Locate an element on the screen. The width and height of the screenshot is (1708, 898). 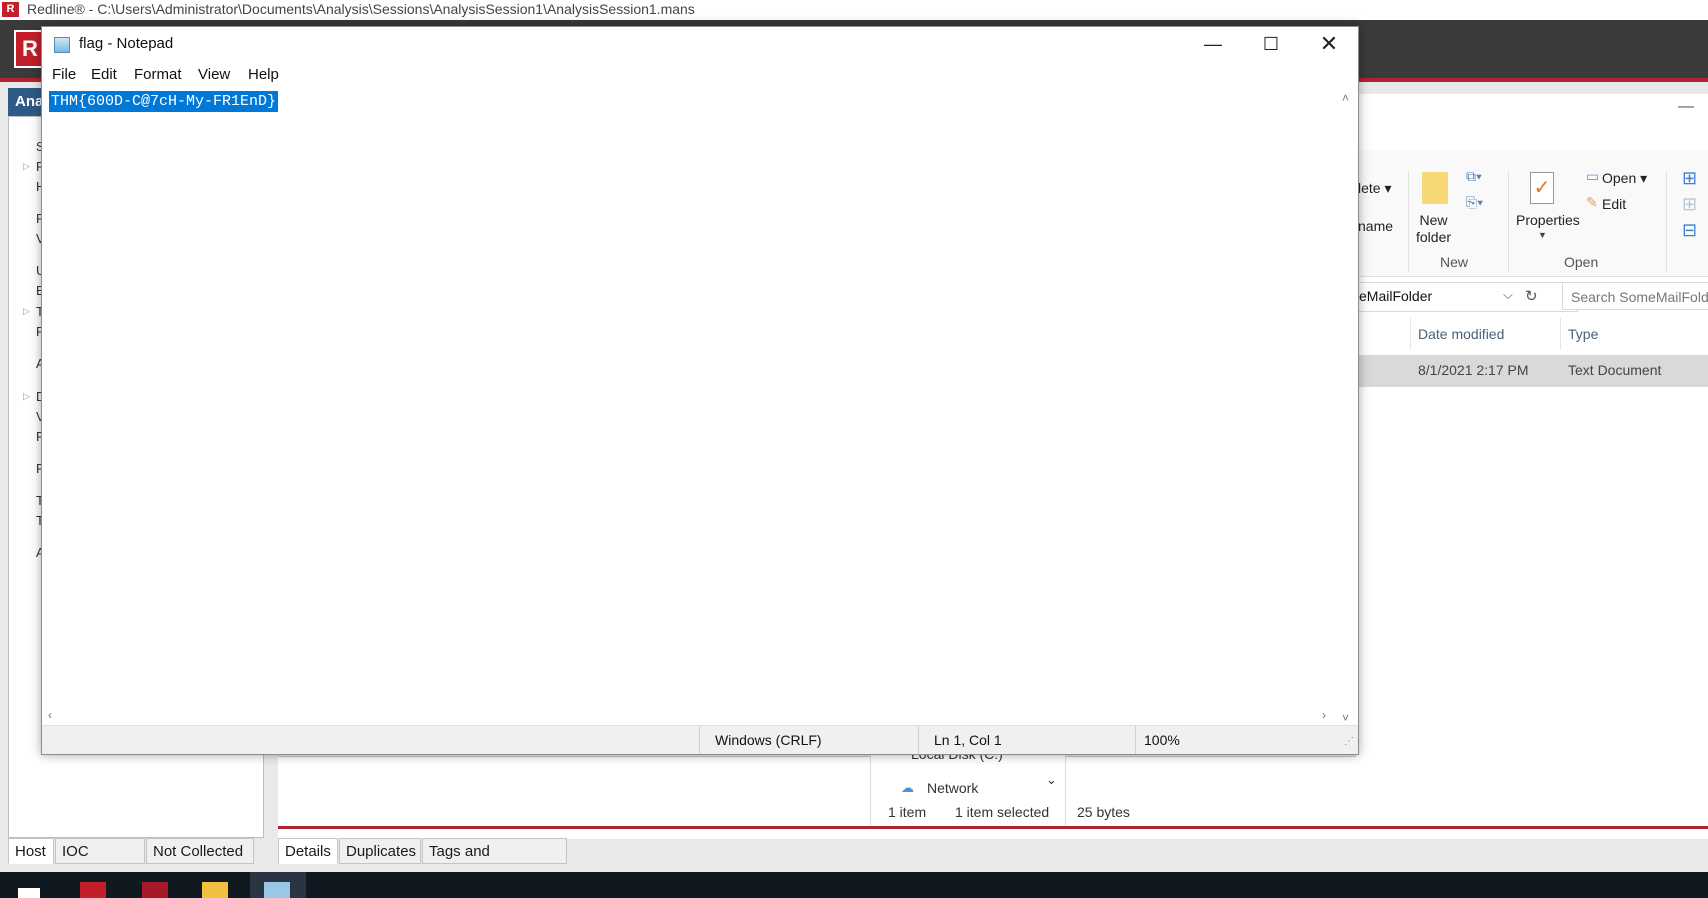
scroll-down-icon: ˅ is located at coordinates (1345, 718).